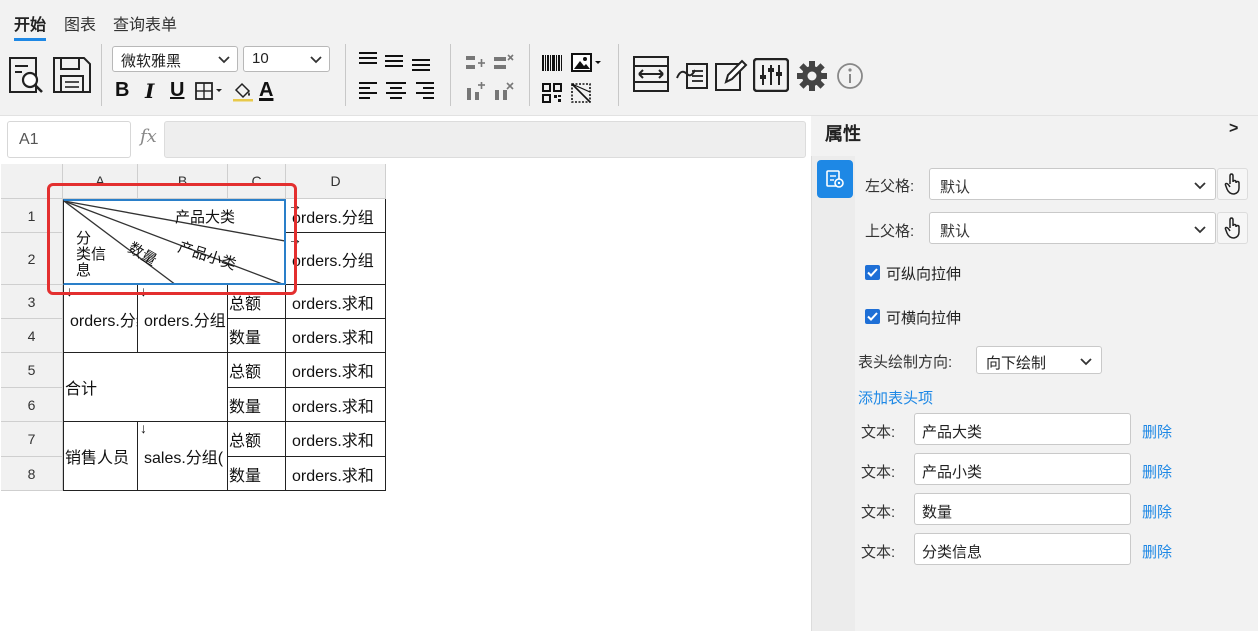  I want to click on slash-header-icon, so click(581, 93).